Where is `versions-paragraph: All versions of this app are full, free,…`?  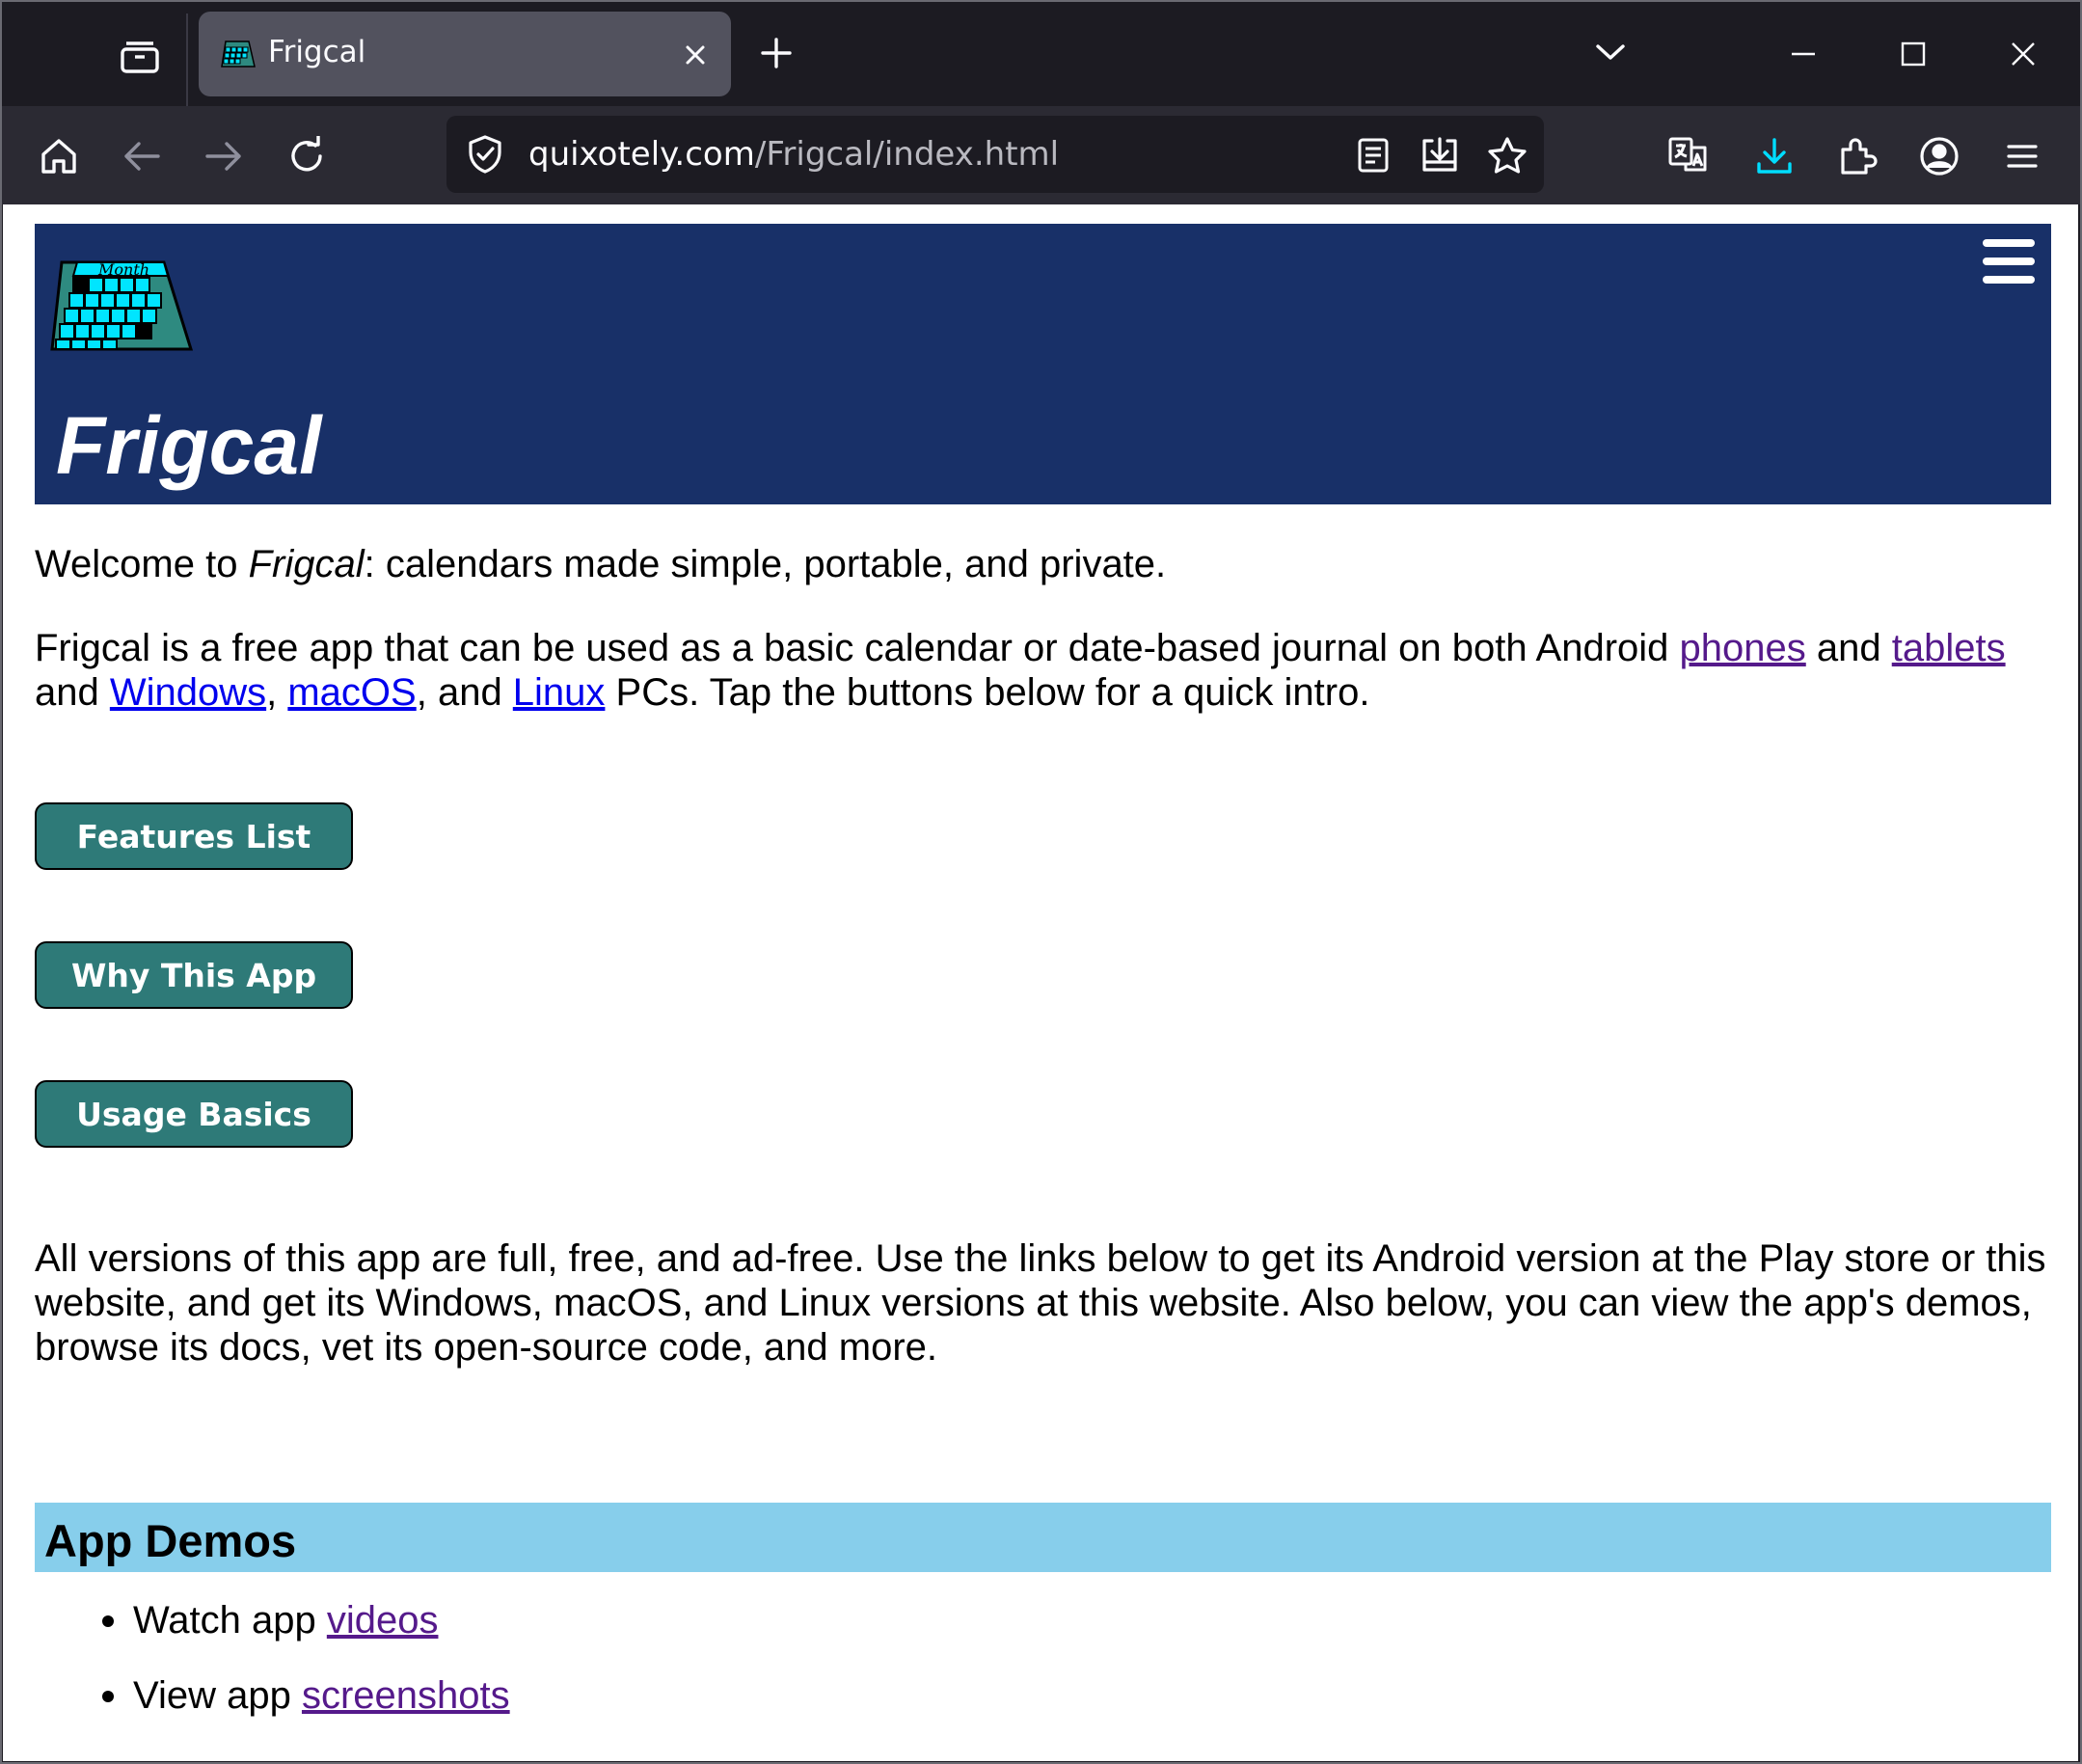
versions-paragraph: All versions of this app are full, free,… is located at coordinates (1040, 1303).